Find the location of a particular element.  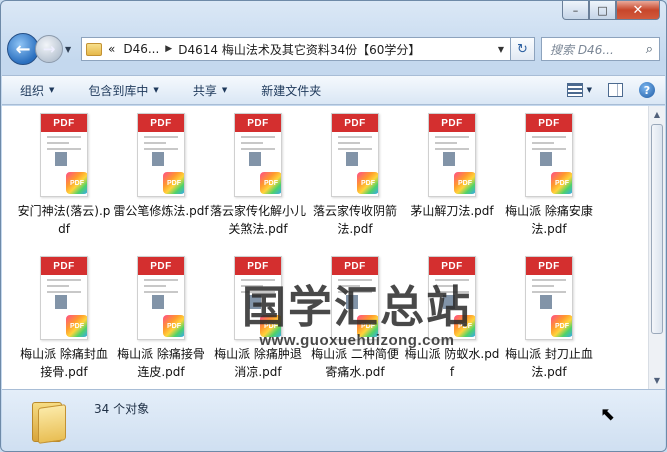

address-dropdown: ▼ is located at coordinates (501, 49).